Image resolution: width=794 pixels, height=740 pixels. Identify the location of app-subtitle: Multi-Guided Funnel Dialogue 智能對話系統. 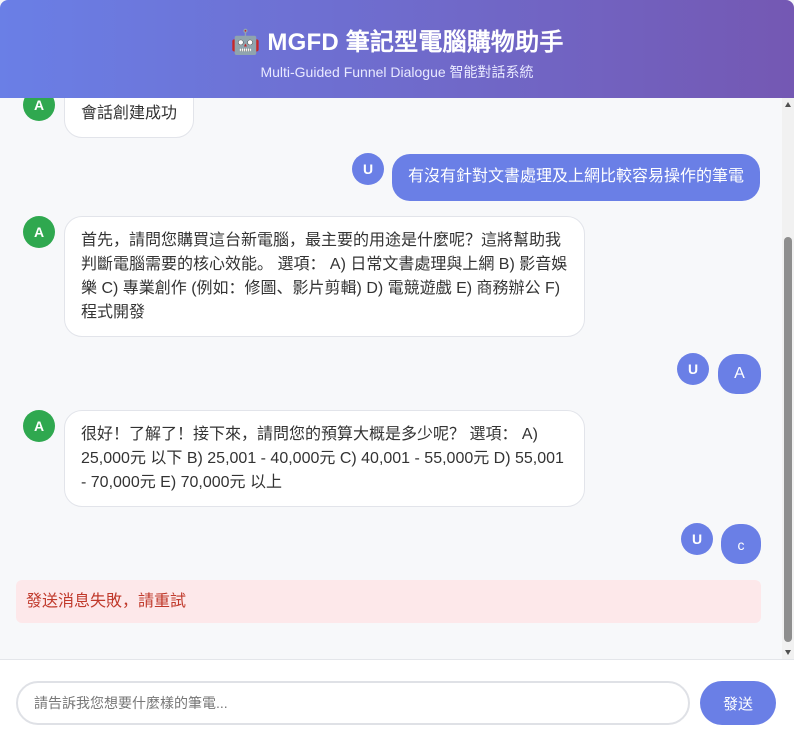
(397, 72).